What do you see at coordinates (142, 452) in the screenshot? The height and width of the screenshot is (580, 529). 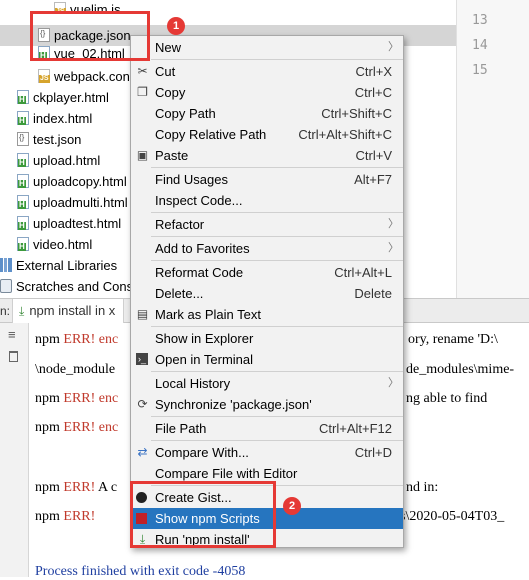 I see `compare-icon: ⇄` at bounding box center [142, 452].